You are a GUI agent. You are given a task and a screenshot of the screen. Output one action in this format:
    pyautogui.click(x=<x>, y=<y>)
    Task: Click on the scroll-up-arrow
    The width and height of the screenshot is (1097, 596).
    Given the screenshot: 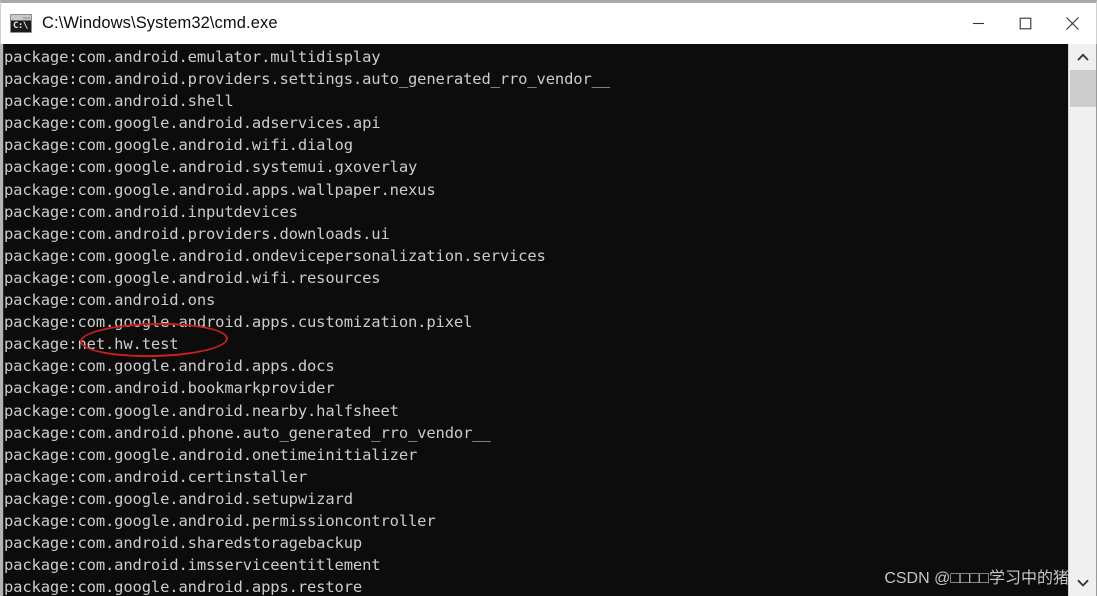 What is the action you would take?
    pyautogui.click(x=1083, y=57)
    